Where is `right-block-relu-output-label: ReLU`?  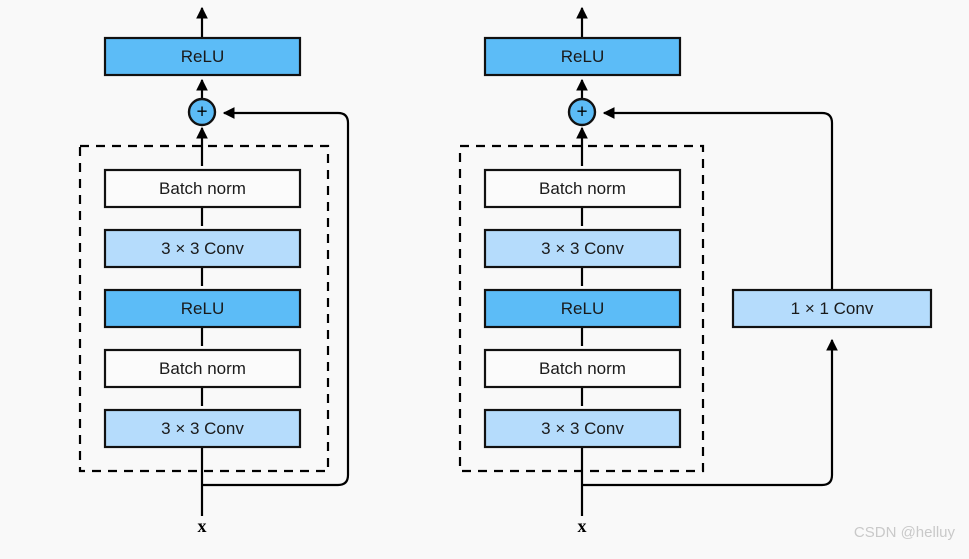 right-block-relu-output-label: ReLU is located at coordinates (582, 56).